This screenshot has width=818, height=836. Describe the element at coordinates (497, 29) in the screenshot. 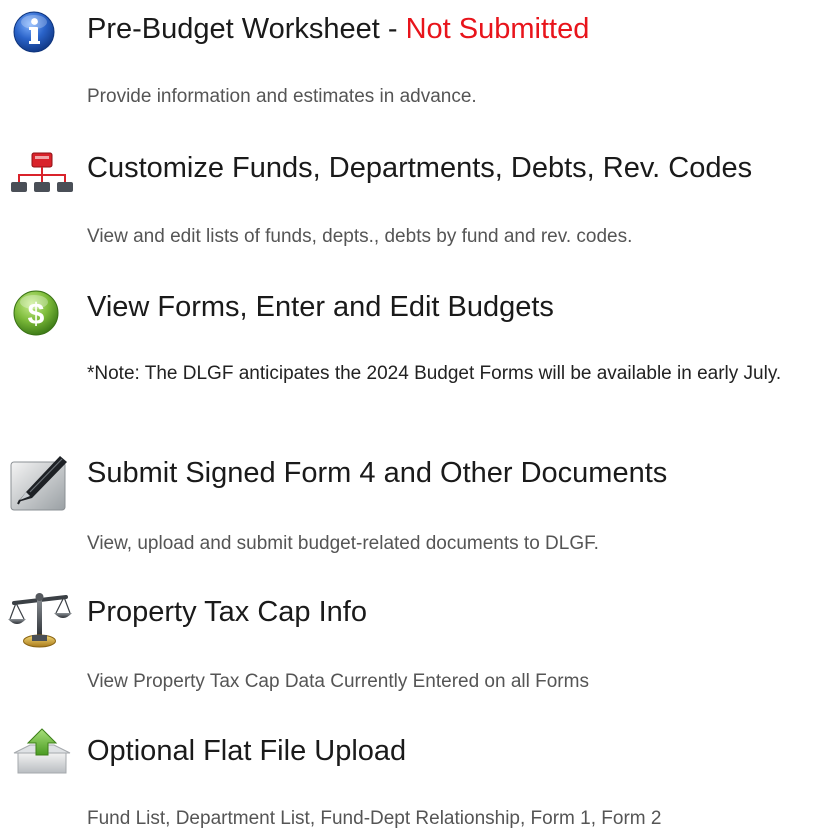

I see `submission-status: Not Submitted` at that location.